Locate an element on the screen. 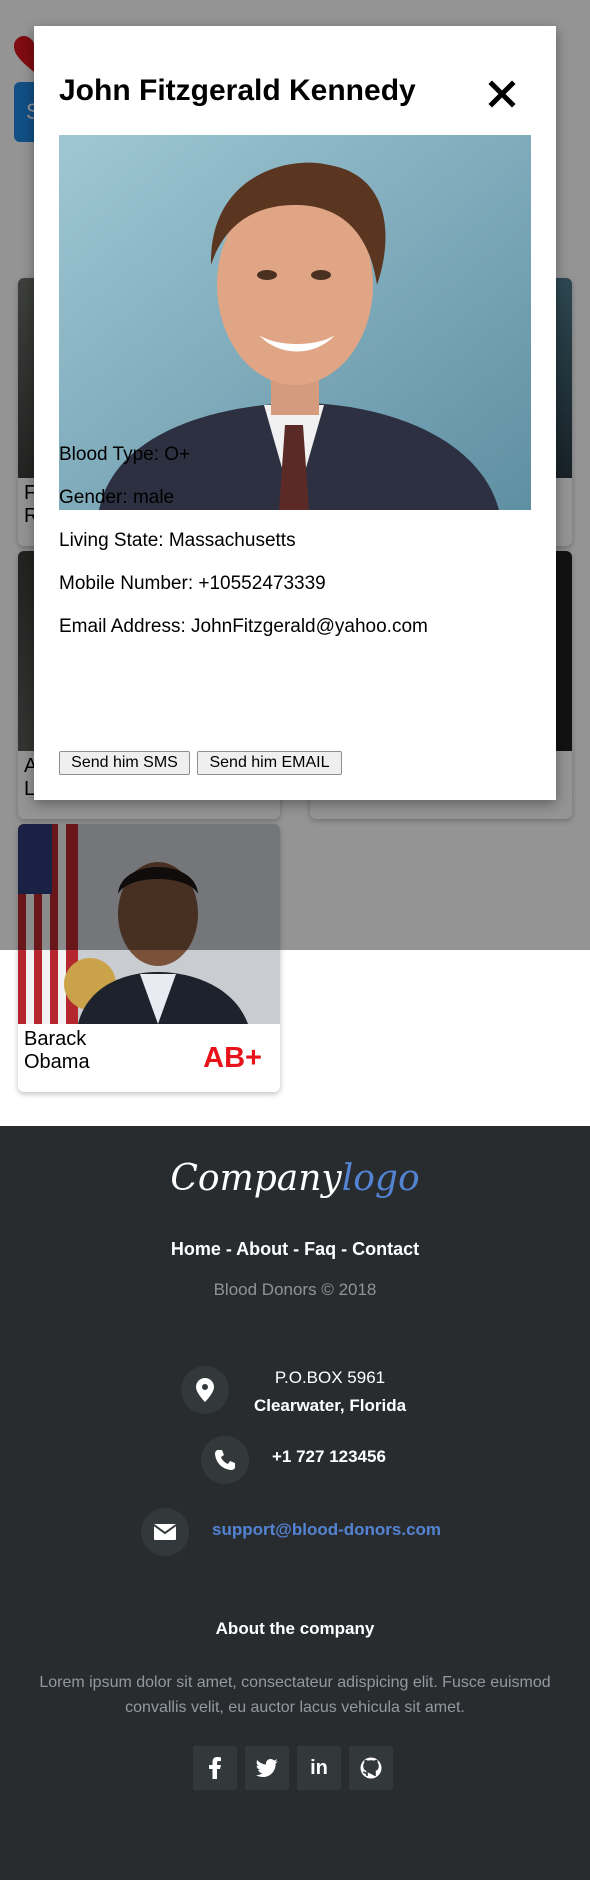 The width and height of the screenshot is (590, 1880). phone-number: +1 727 123456 is located at coordinates (329, 1456).